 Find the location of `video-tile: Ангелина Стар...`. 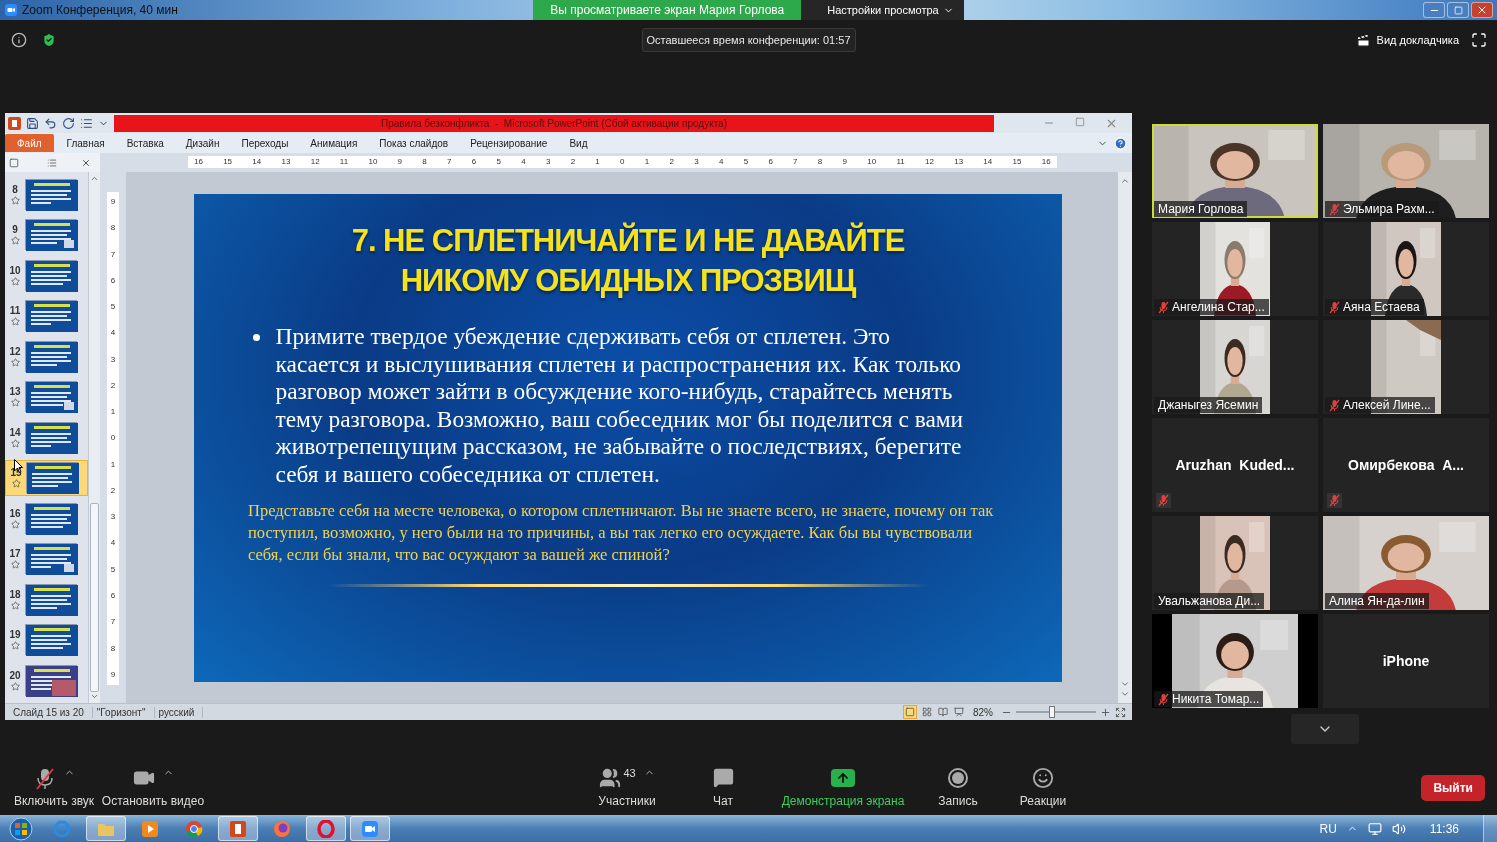

video-tile: Ангелина Стар... is located at coordinates (1235, 269).